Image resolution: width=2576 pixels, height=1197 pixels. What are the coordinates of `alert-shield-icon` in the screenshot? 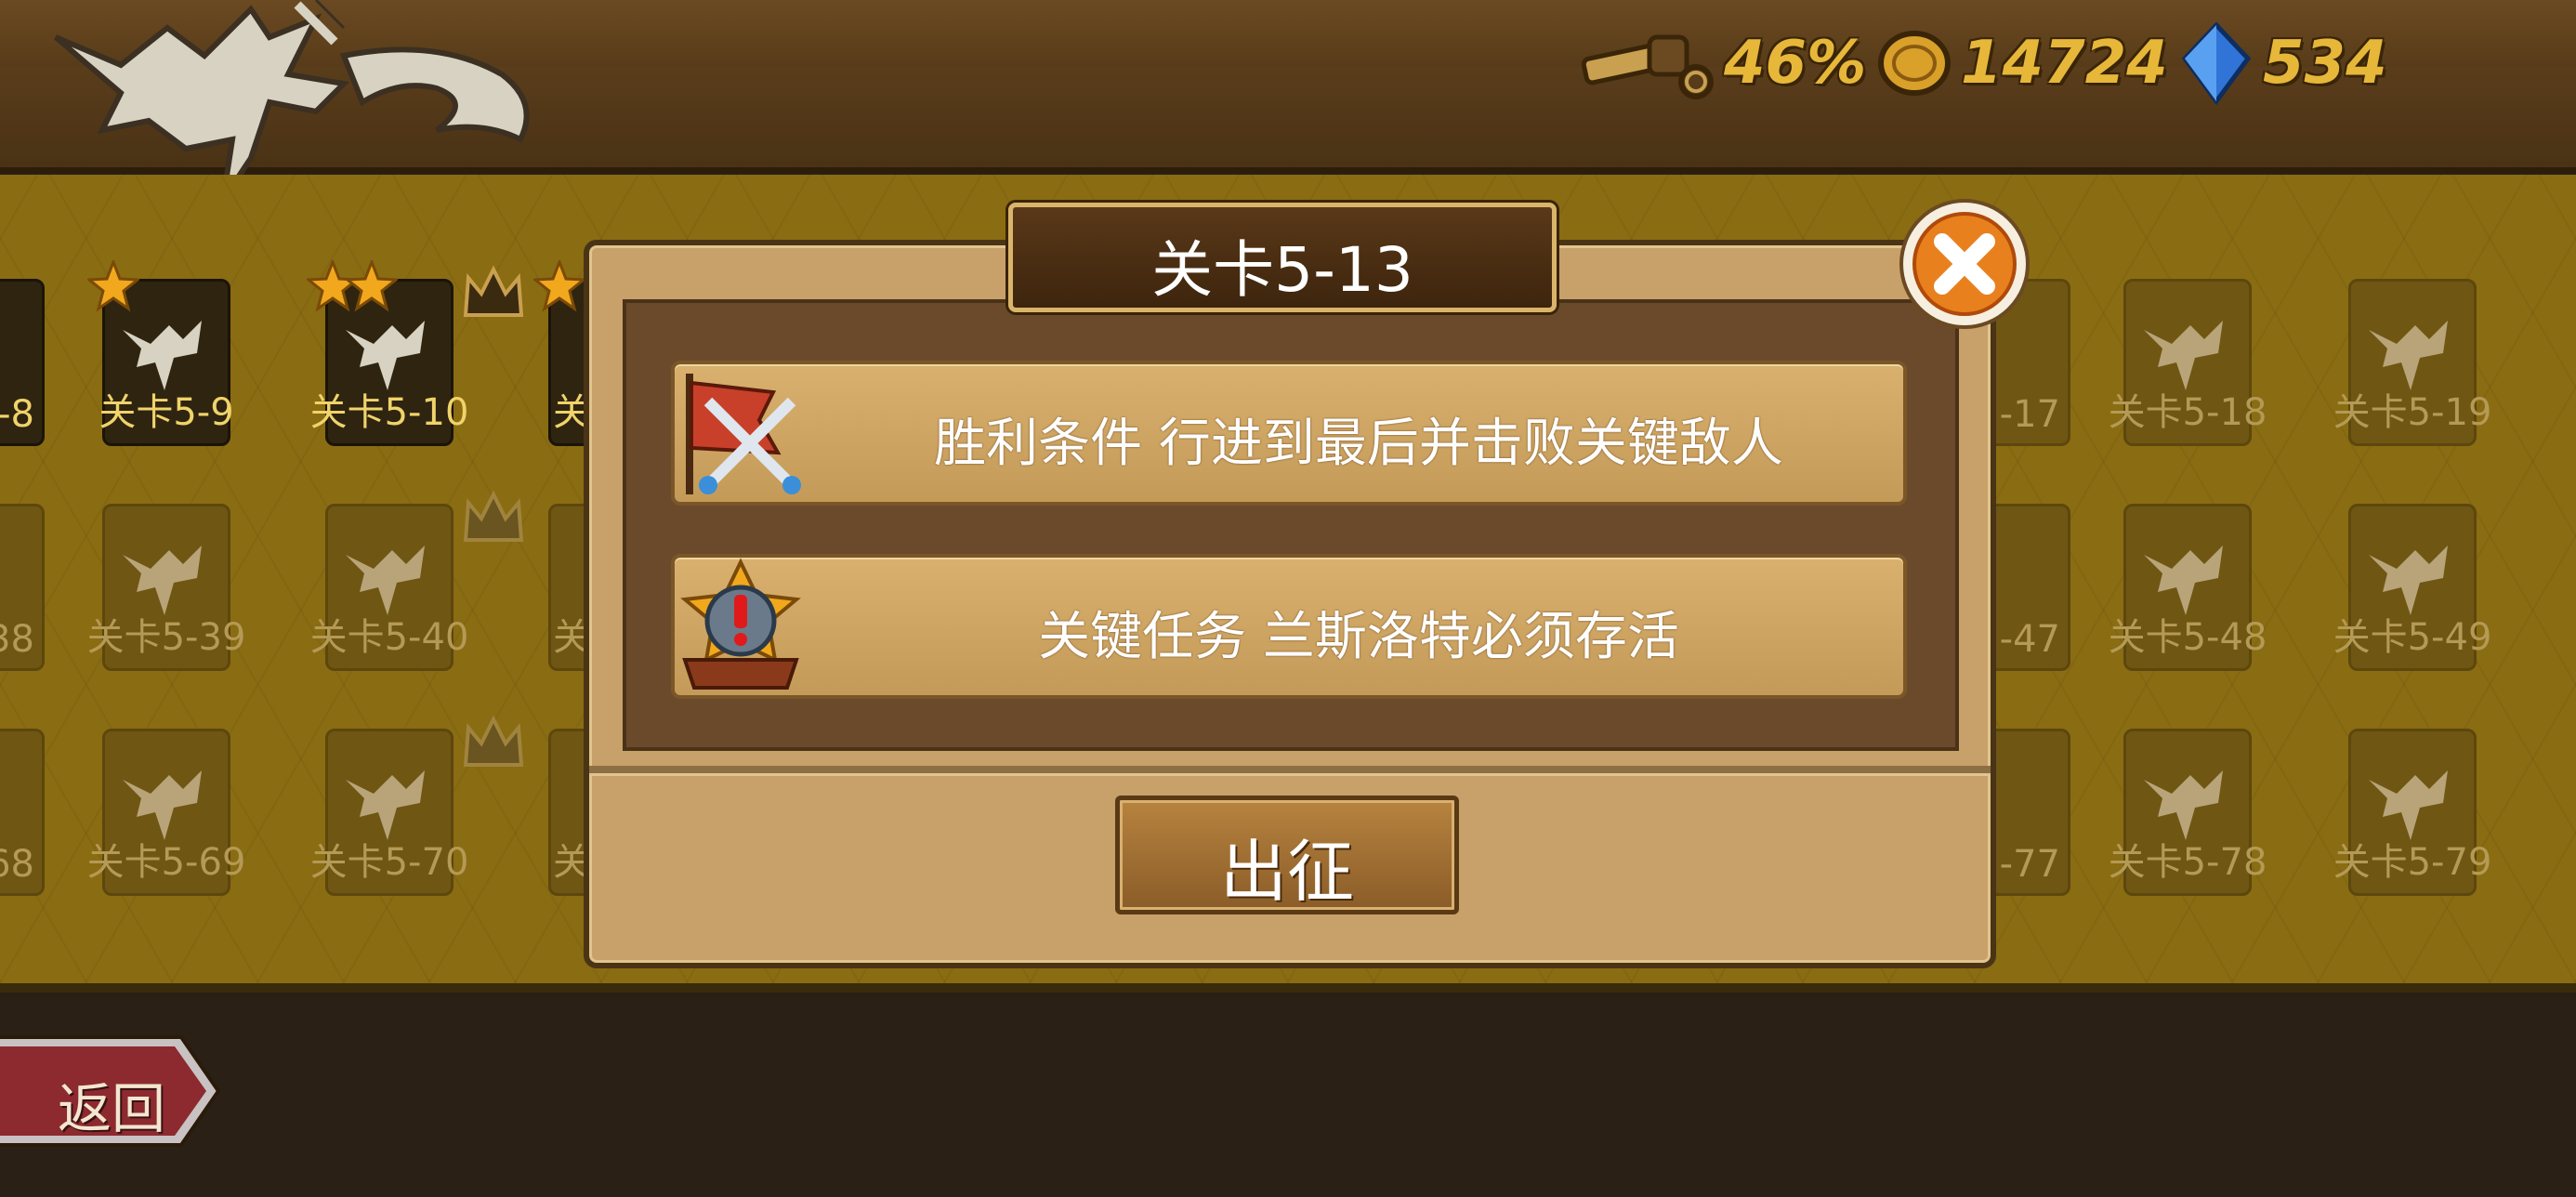 It's located at (740, 624).